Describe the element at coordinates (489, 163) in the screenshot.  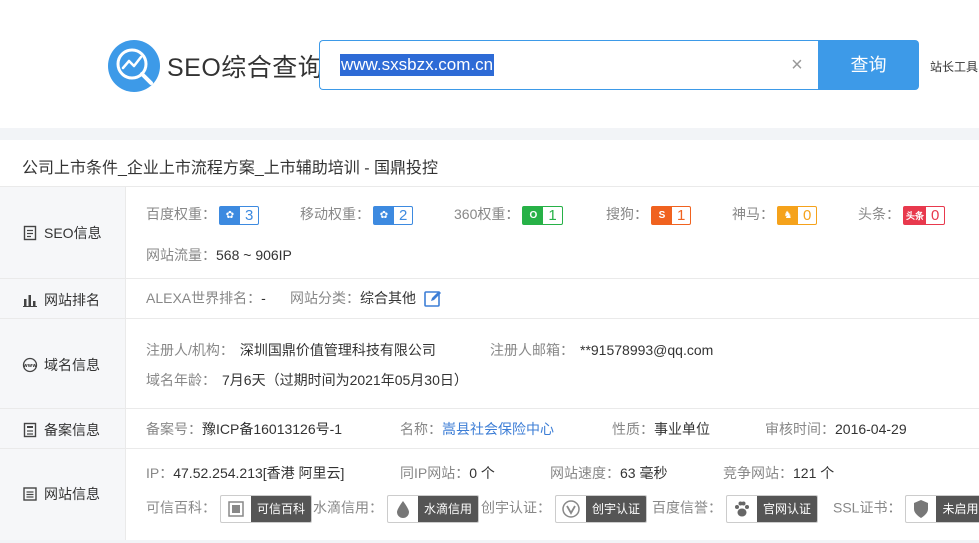
I see `site-title-row: 公司上市条件_企业上市流程方案_上市辅助培训 - 国鼎投控` at that location.